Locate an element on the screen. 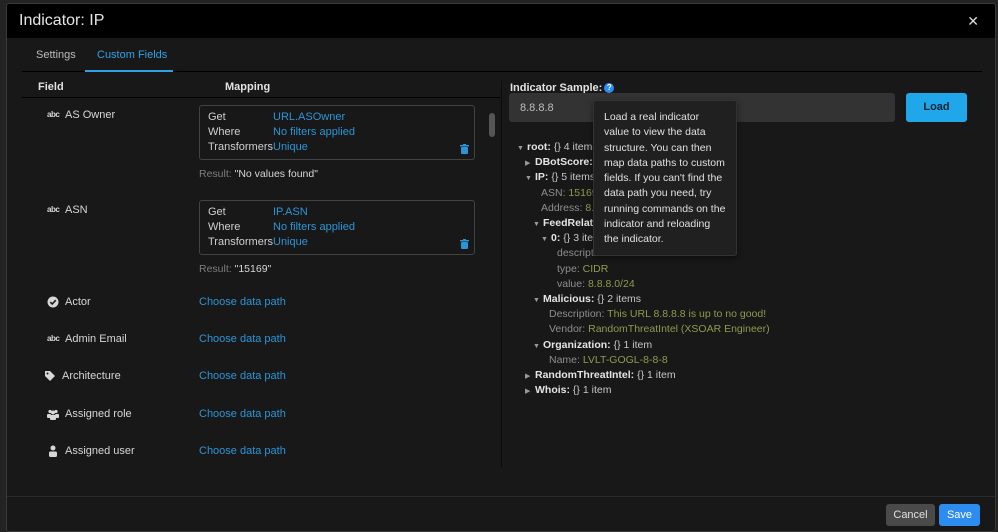  result-text: Result: "15169" is located at coordinates (235, 269).